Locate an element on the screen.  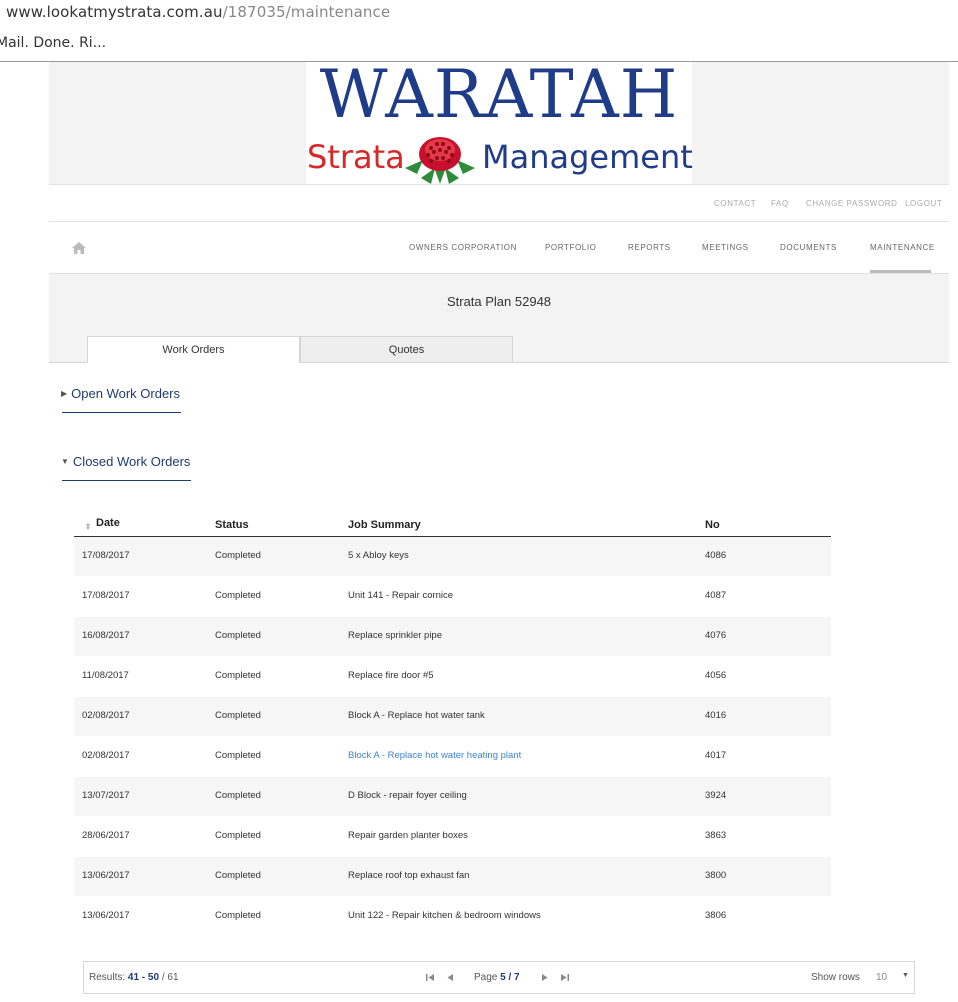
first-page-icon is located at coordinates (430, 977).